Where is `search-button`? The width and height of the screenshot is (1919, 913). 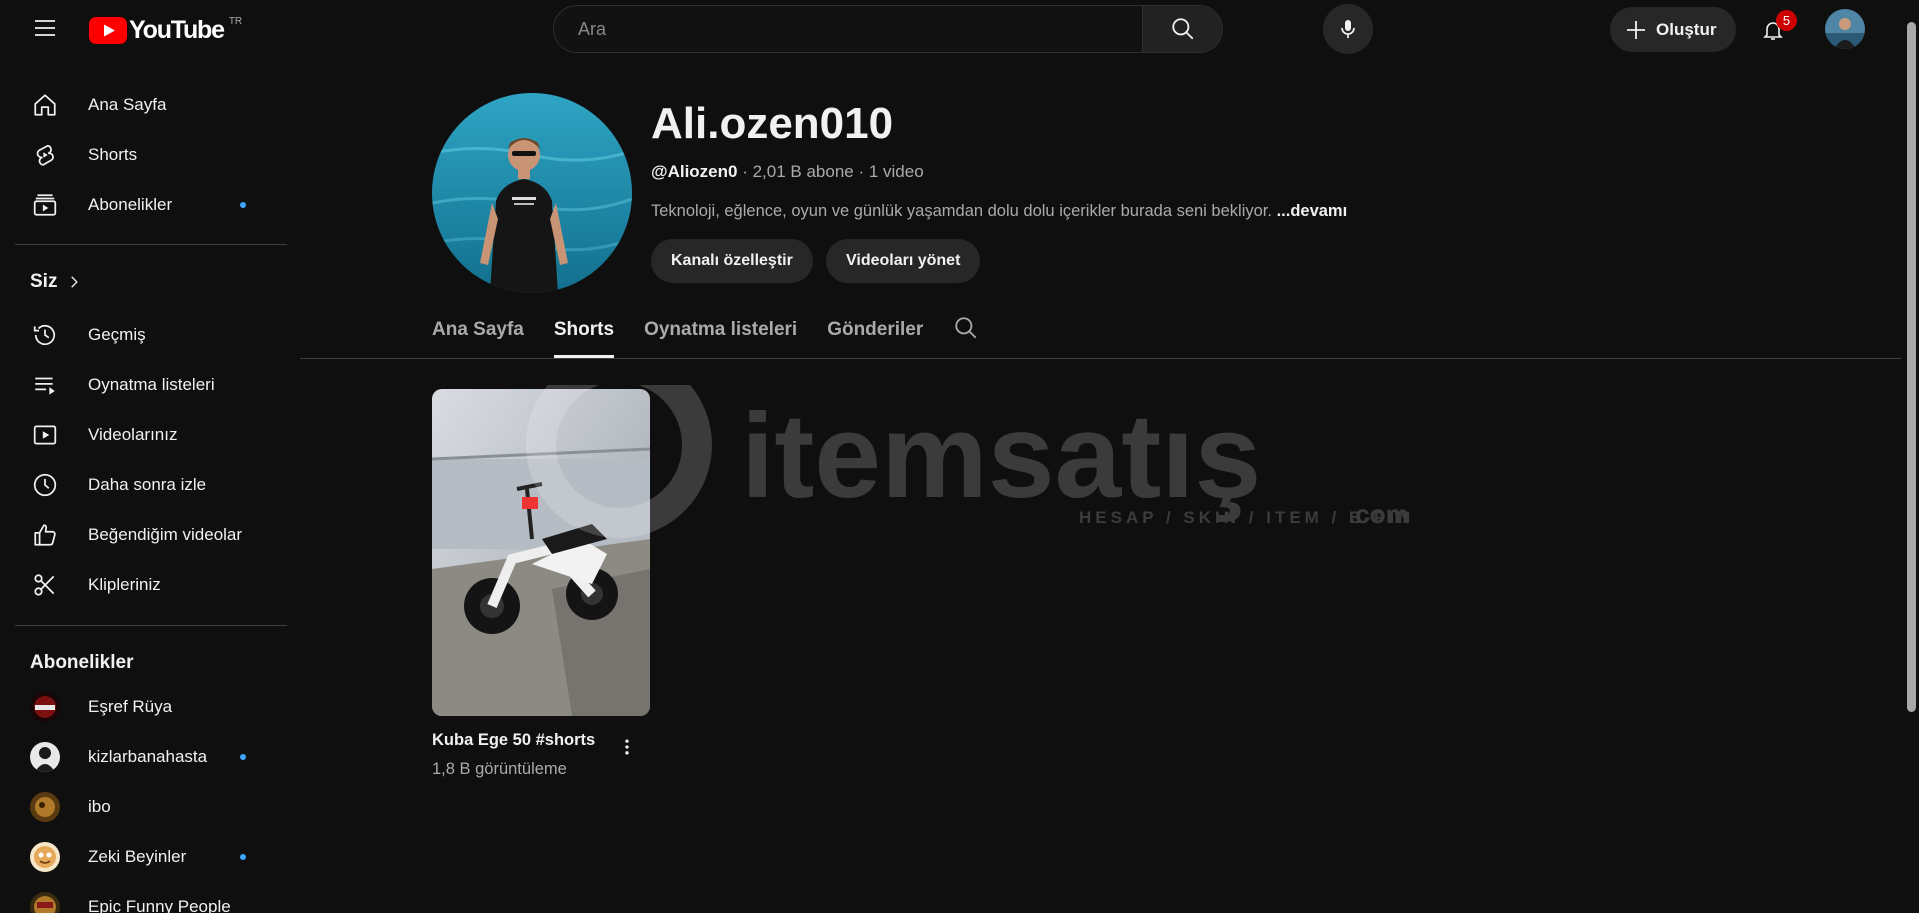
search-button is located at coordinates (1182, 29).